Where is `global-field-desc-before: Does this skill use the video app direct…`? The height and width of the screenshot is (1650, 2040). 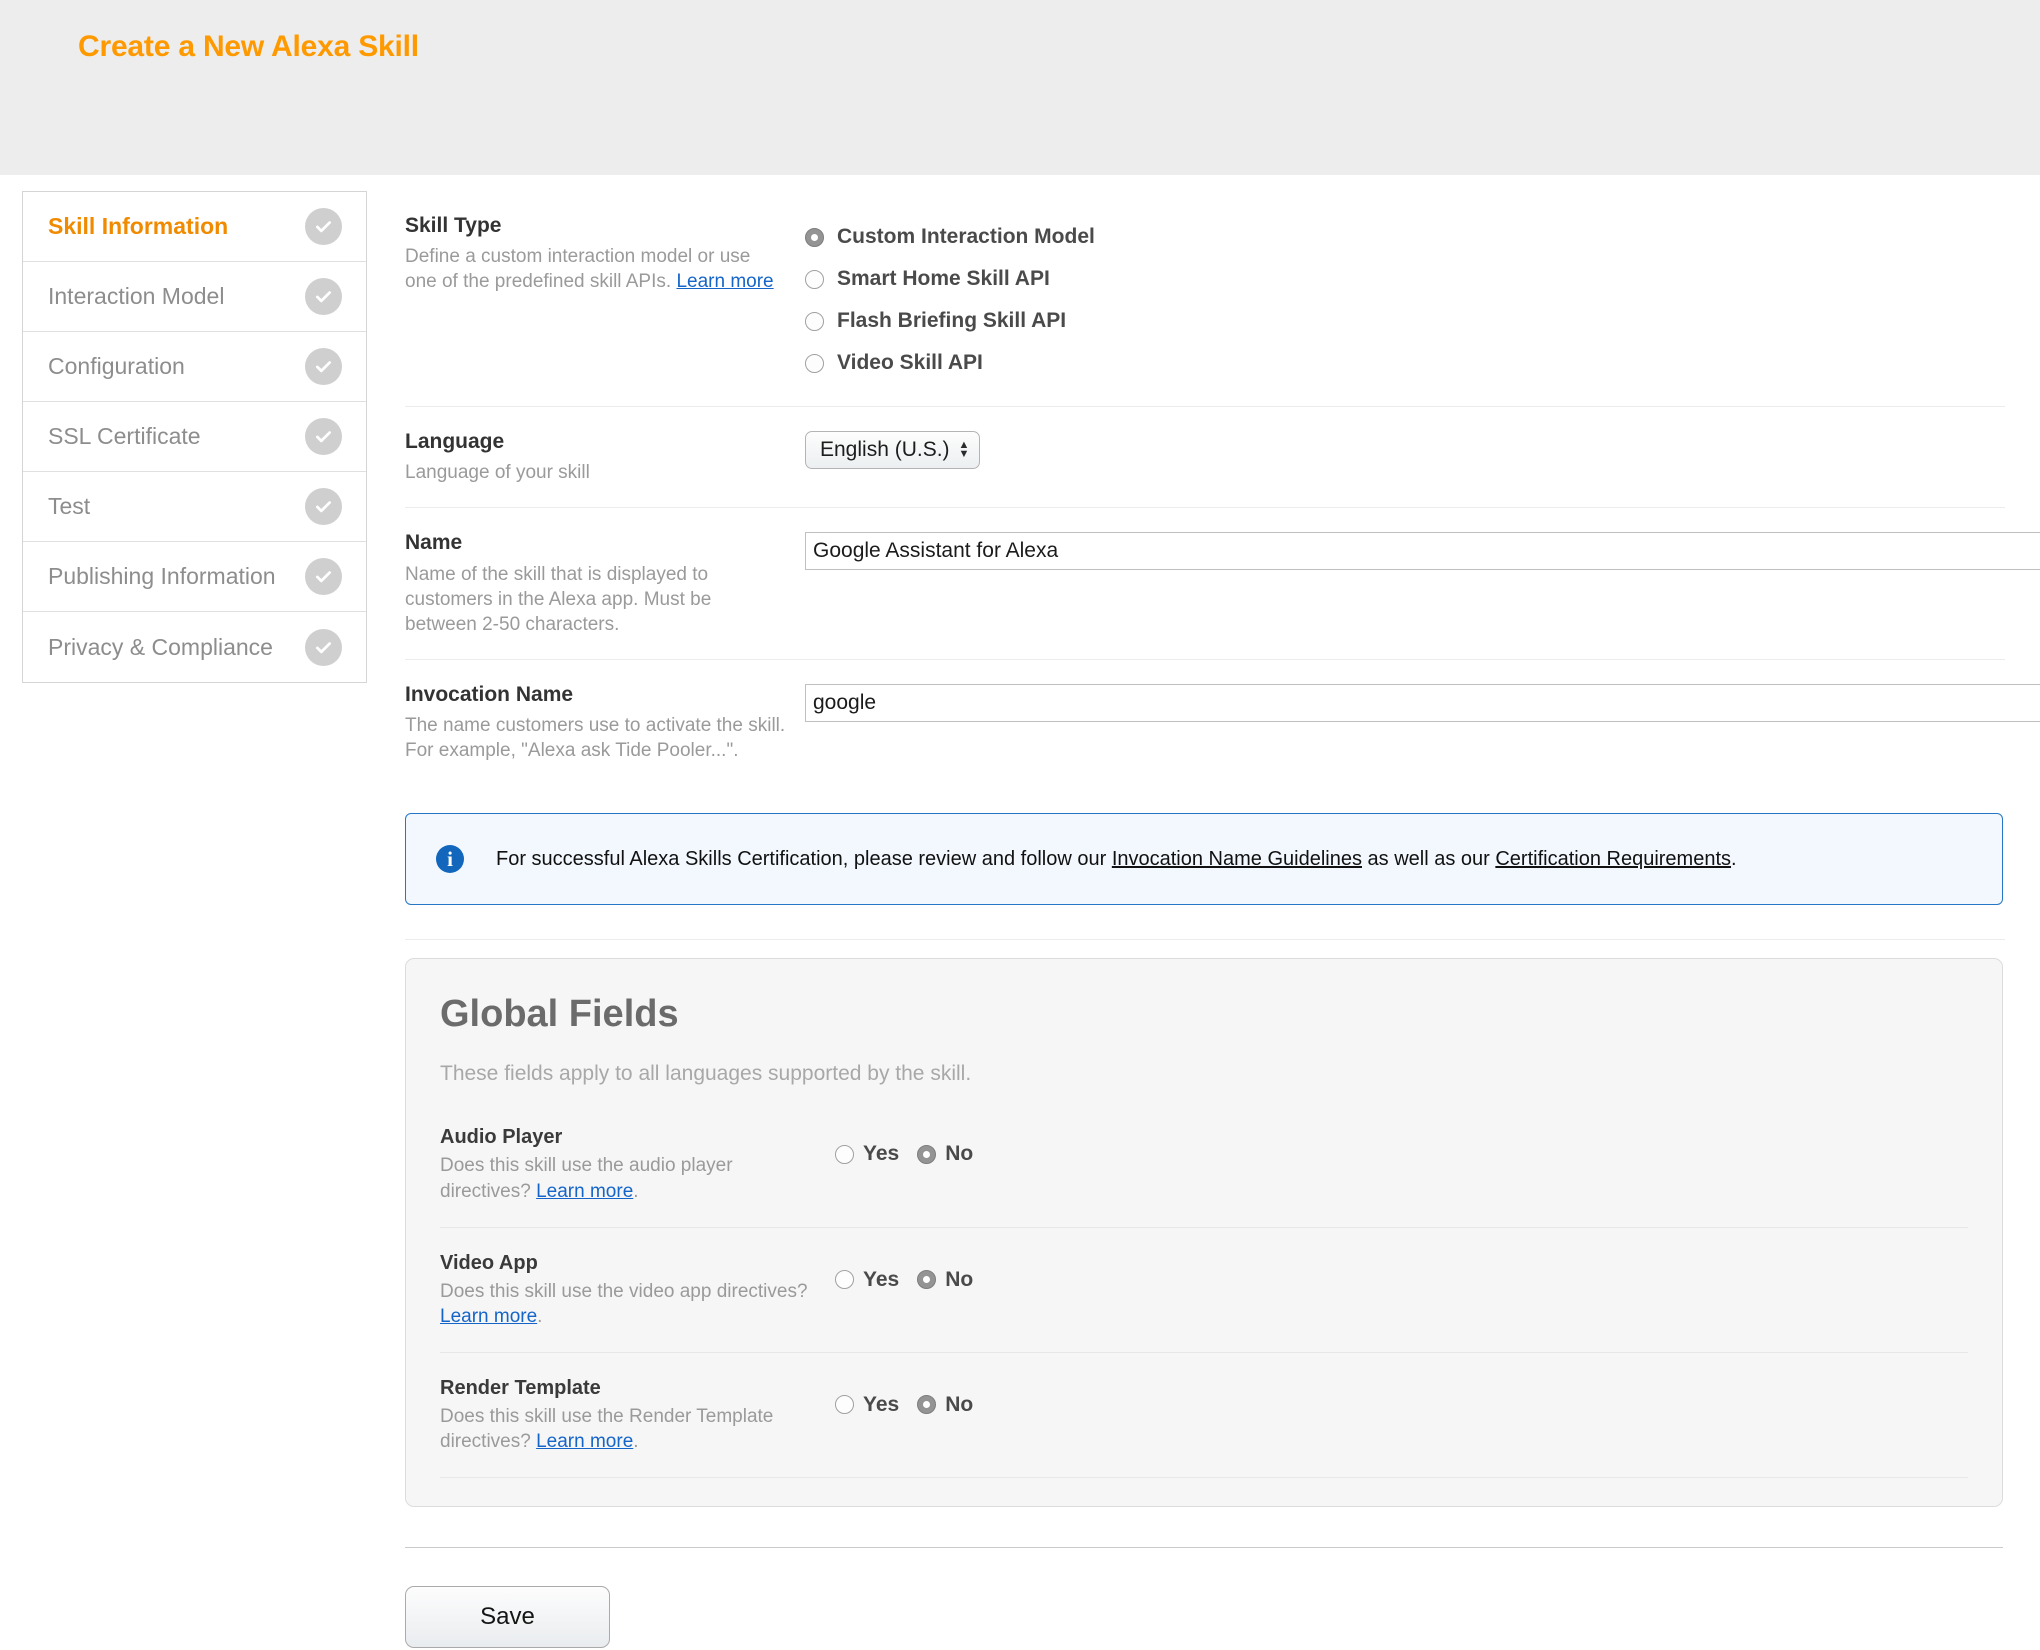
global-field-desc-before: Does this skill use the video app direct… is located at coordinates (624, 1291).